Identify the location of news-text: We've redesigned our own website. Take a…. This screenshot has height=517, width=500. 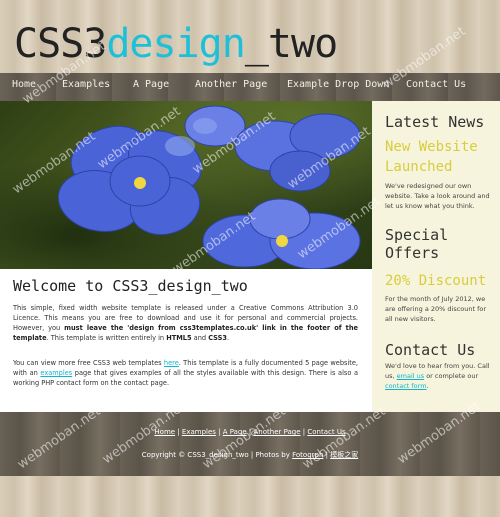
(437, 196).